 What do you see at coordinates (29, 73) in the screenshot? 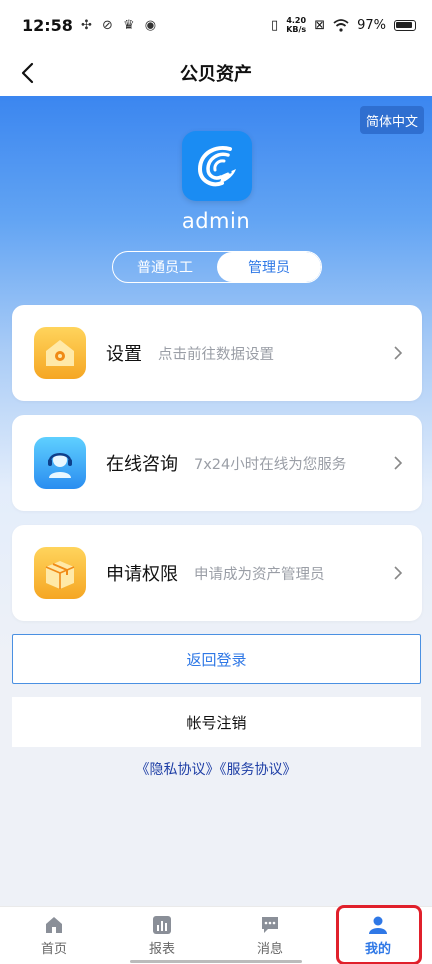
I see `back-arrow-icon` at bounding box center [29, 73].